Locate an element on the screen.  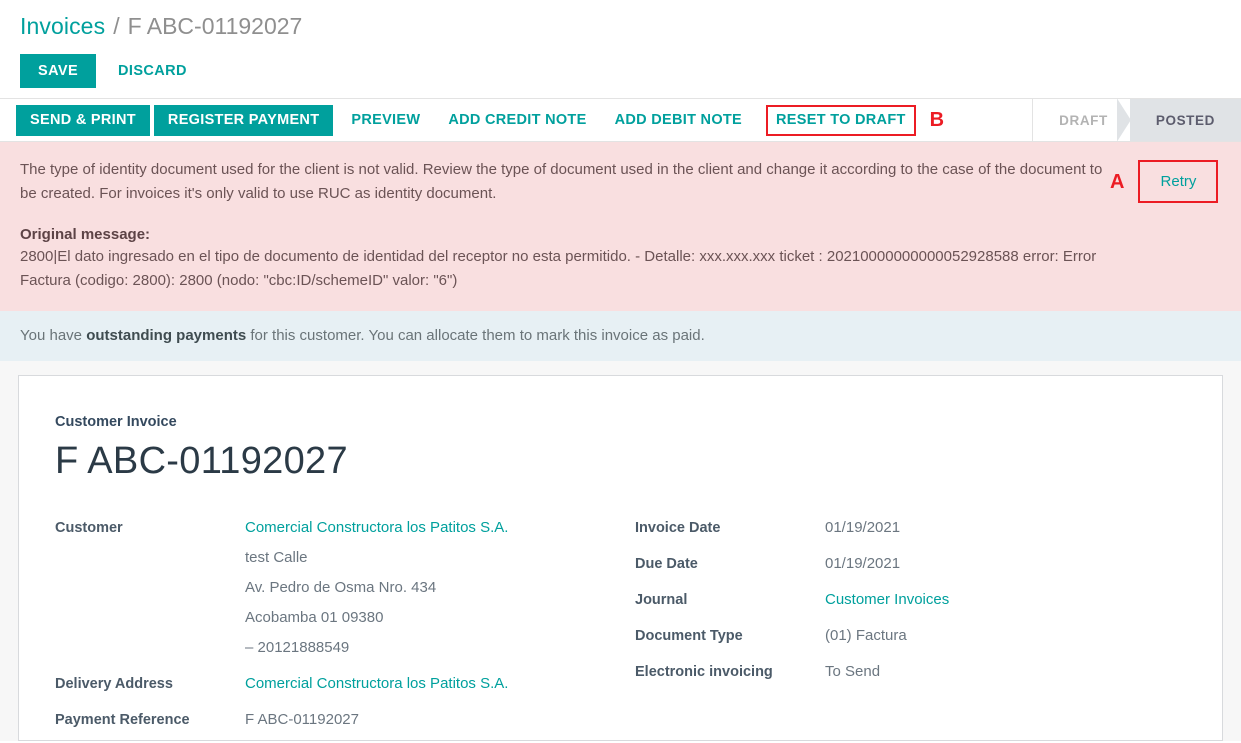
field-payment-reference-value: F ABC-01192027 is located at coordinates (302, 720).